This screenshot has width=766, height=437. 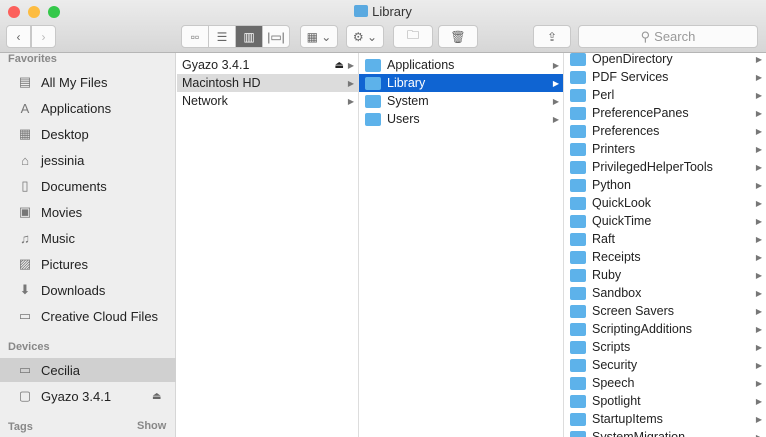 What do you see at coordinates (665, 293) in the screenshot?
I see `list-item: Sandbox ▶` at bounding box center [665, 293].